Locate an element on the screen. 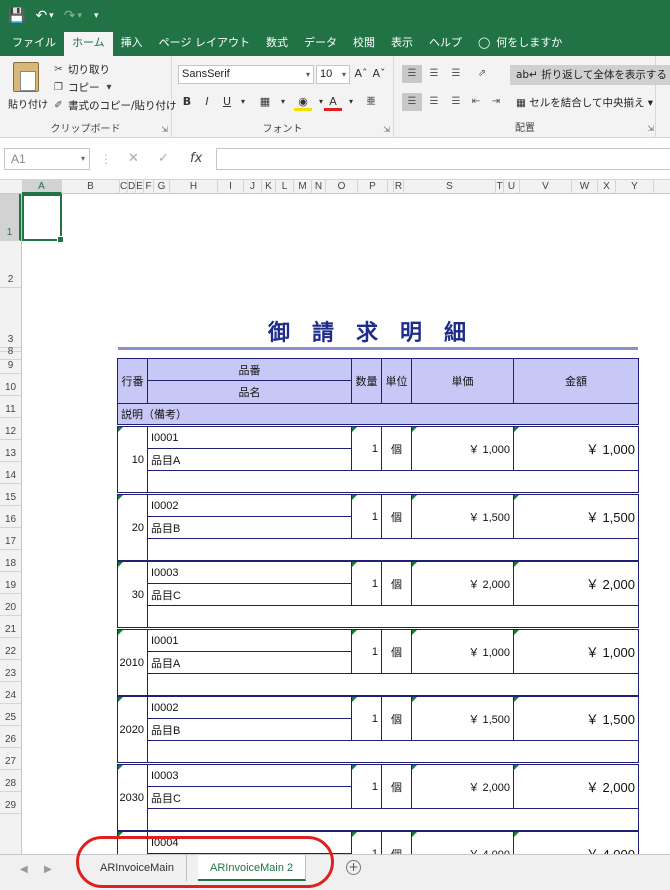 The width and height of the screenshot is (670, 890). row-header-2: 2 is located at coordinates (10, 264).